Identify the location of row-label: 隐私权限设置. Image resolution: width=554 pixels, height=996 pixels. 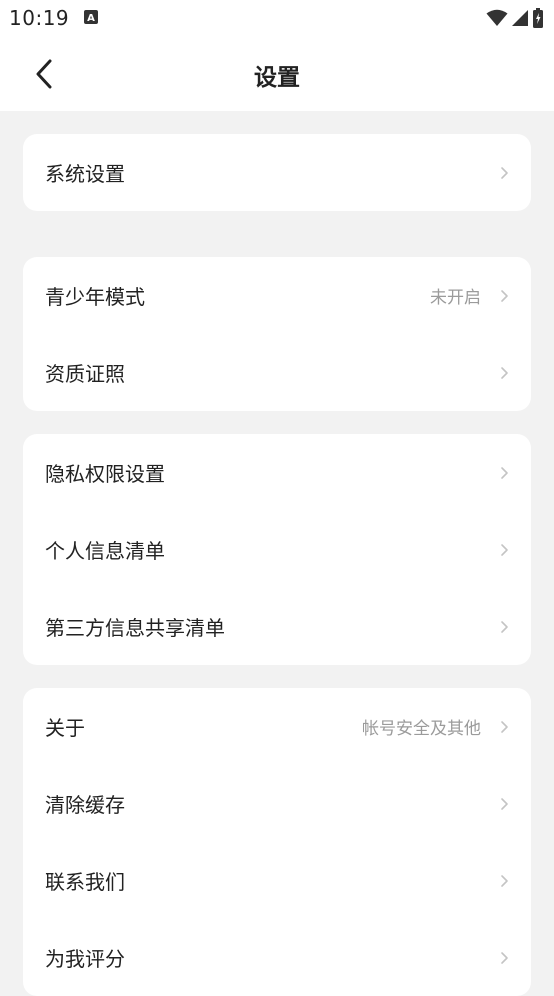
(105, 474).